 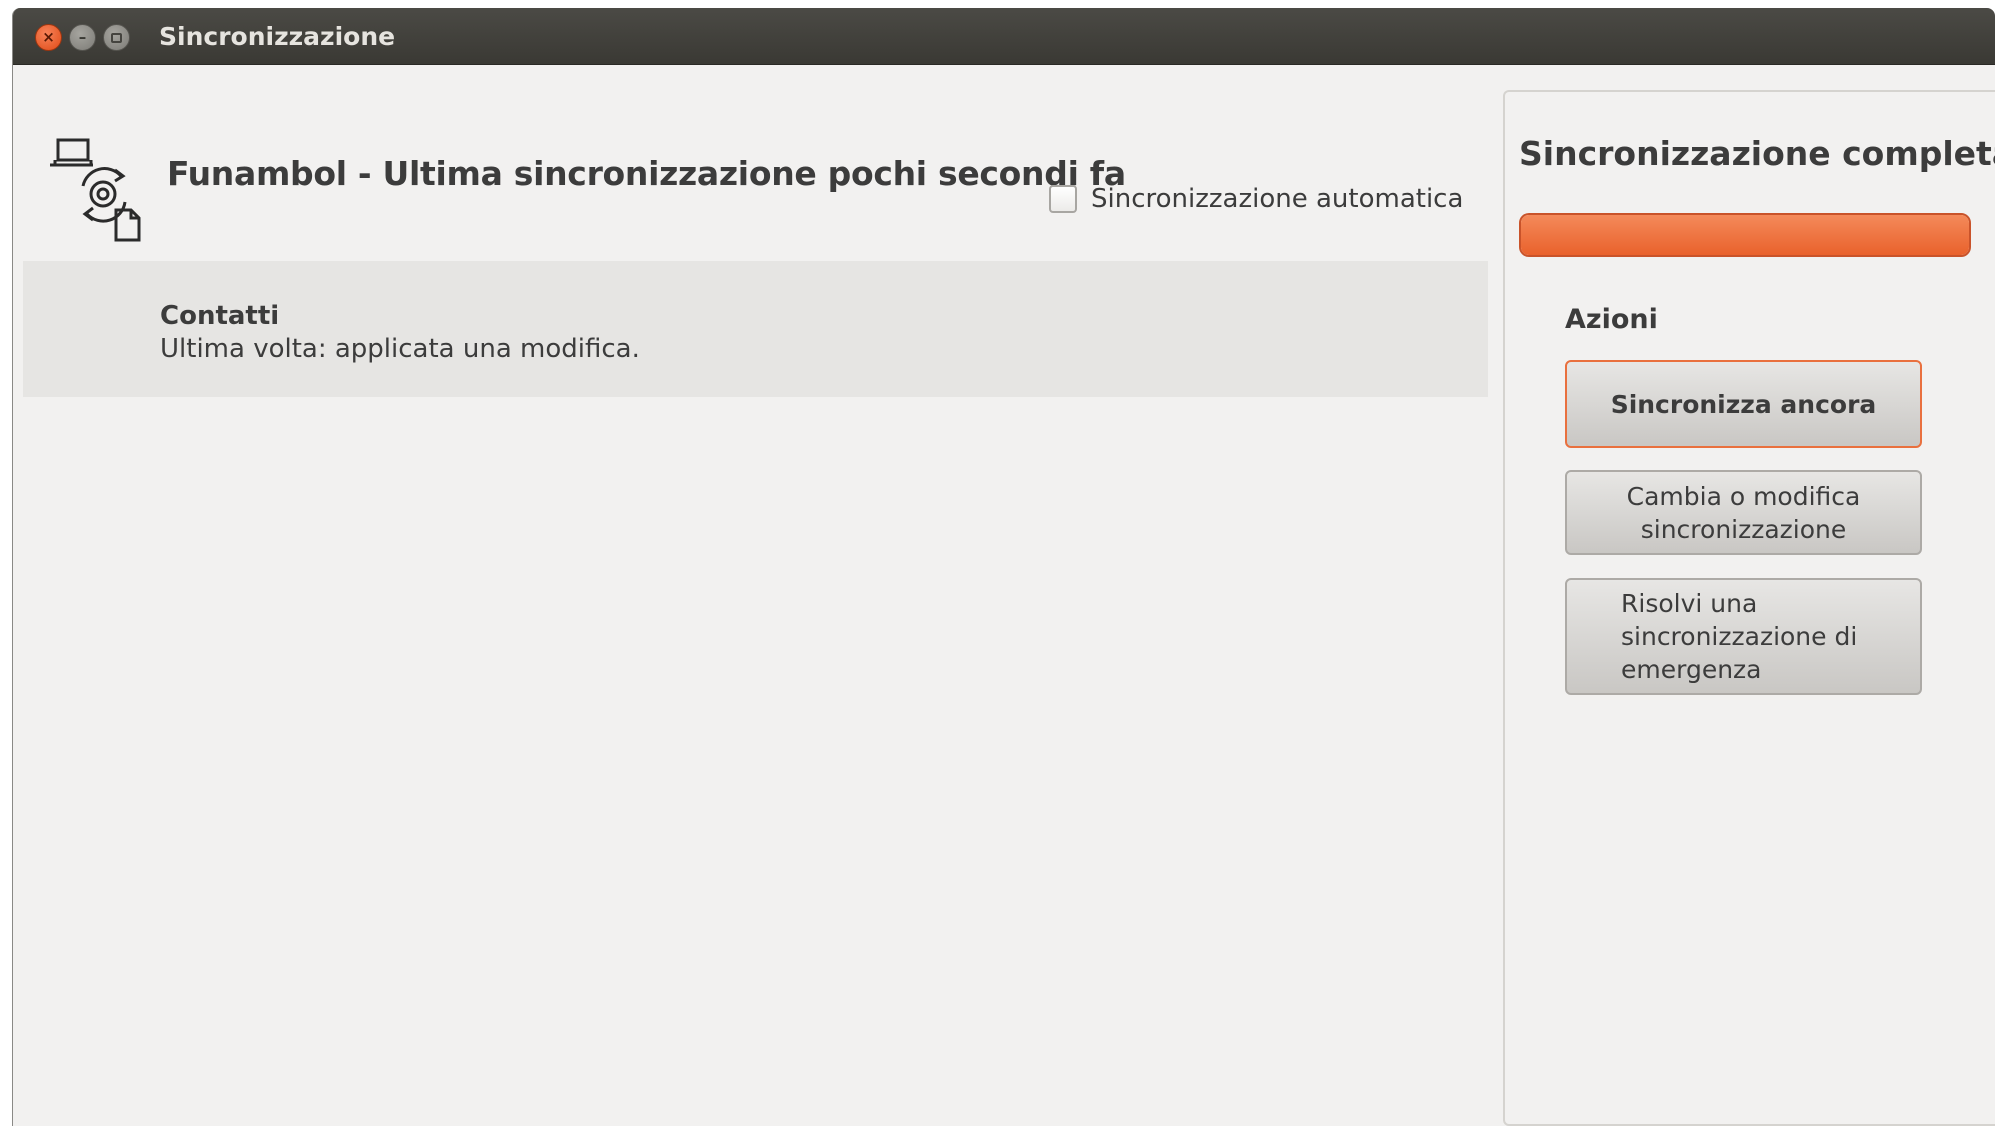 I want to click on sync-again-button: Sincronizza ancora, so click(x=1743, y=404).